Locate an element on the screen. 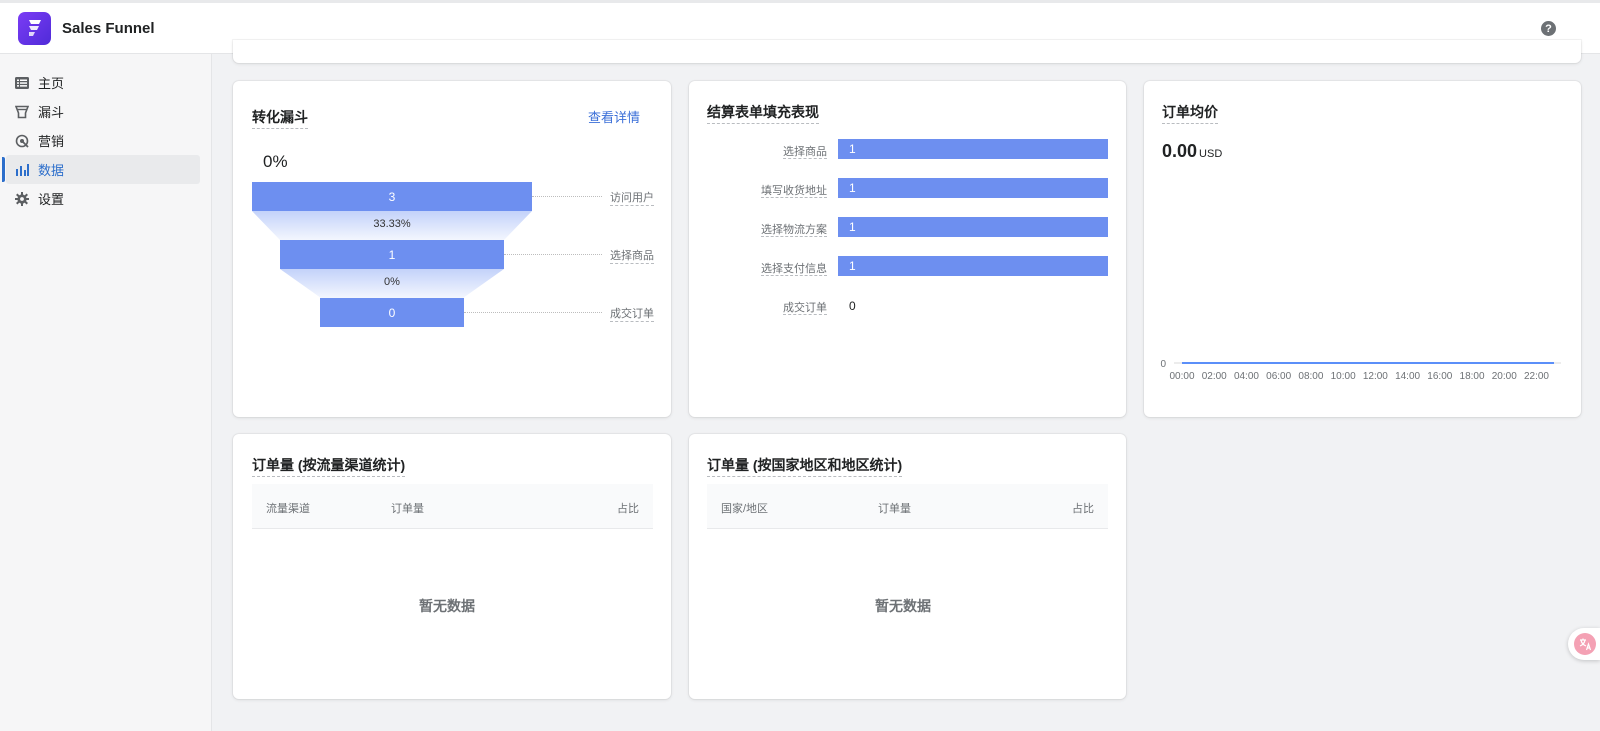 This screenshot has width=1600, height=731. funnel-stage-label: 访问用户 is located at coordinates (632, 197).